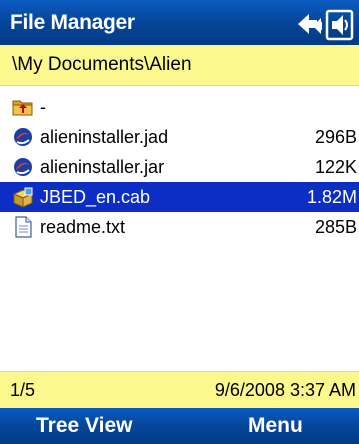  What do you see at coordinates (104, 136) in the screenshot?
I see `file-name: alieninstaller.jad` at bounding box center [104, 136].